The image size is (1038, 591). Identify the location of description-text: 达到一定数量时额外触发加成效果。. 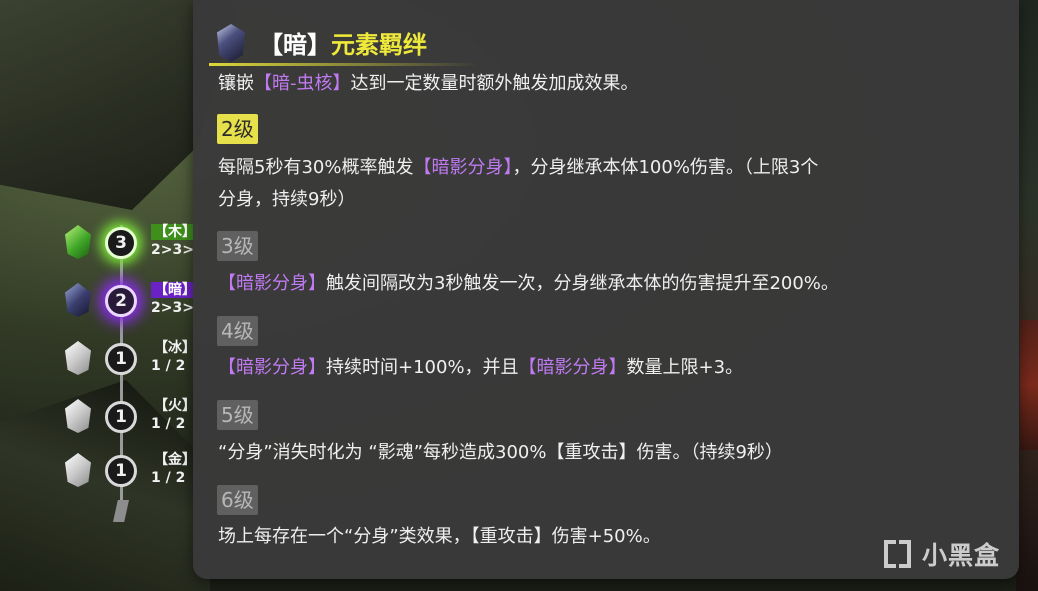
(494, 83).